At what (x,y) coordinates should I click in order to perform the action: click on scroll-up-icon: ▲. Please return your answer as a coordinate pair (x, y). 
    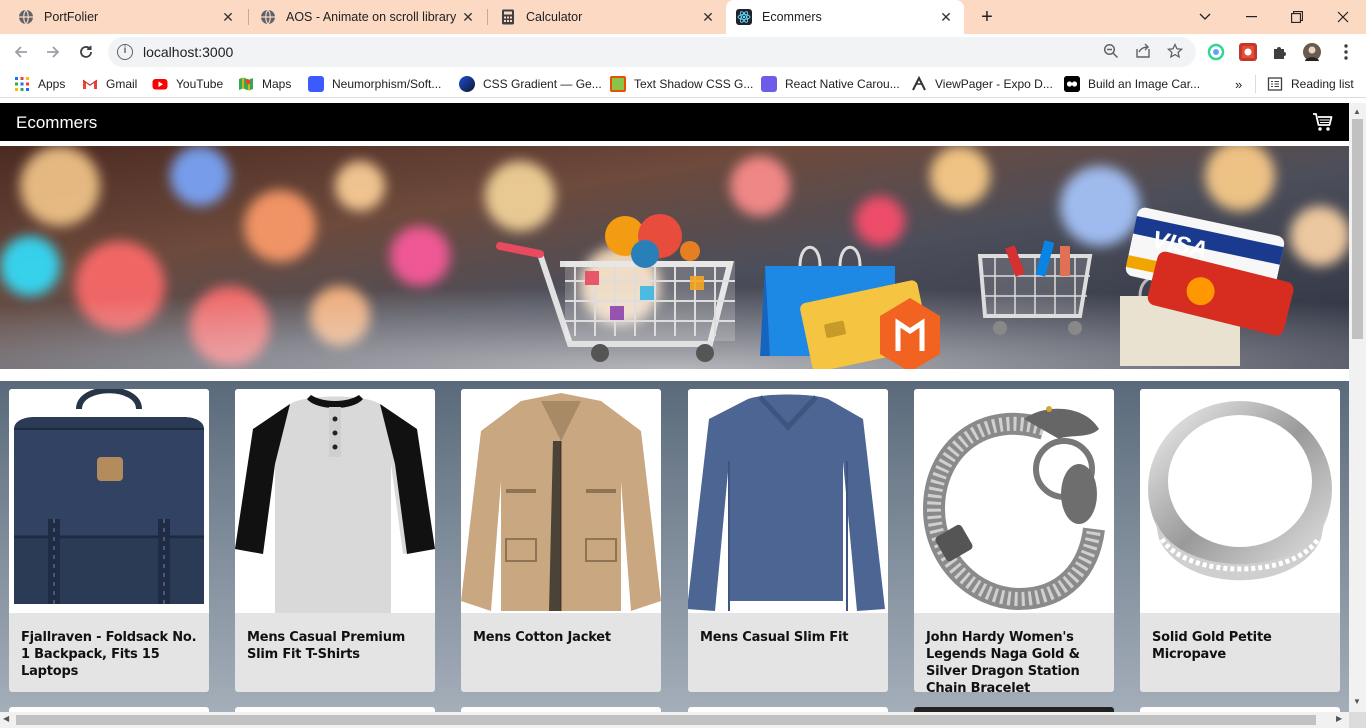
    Looking at the image, I should click on (1357, 111).